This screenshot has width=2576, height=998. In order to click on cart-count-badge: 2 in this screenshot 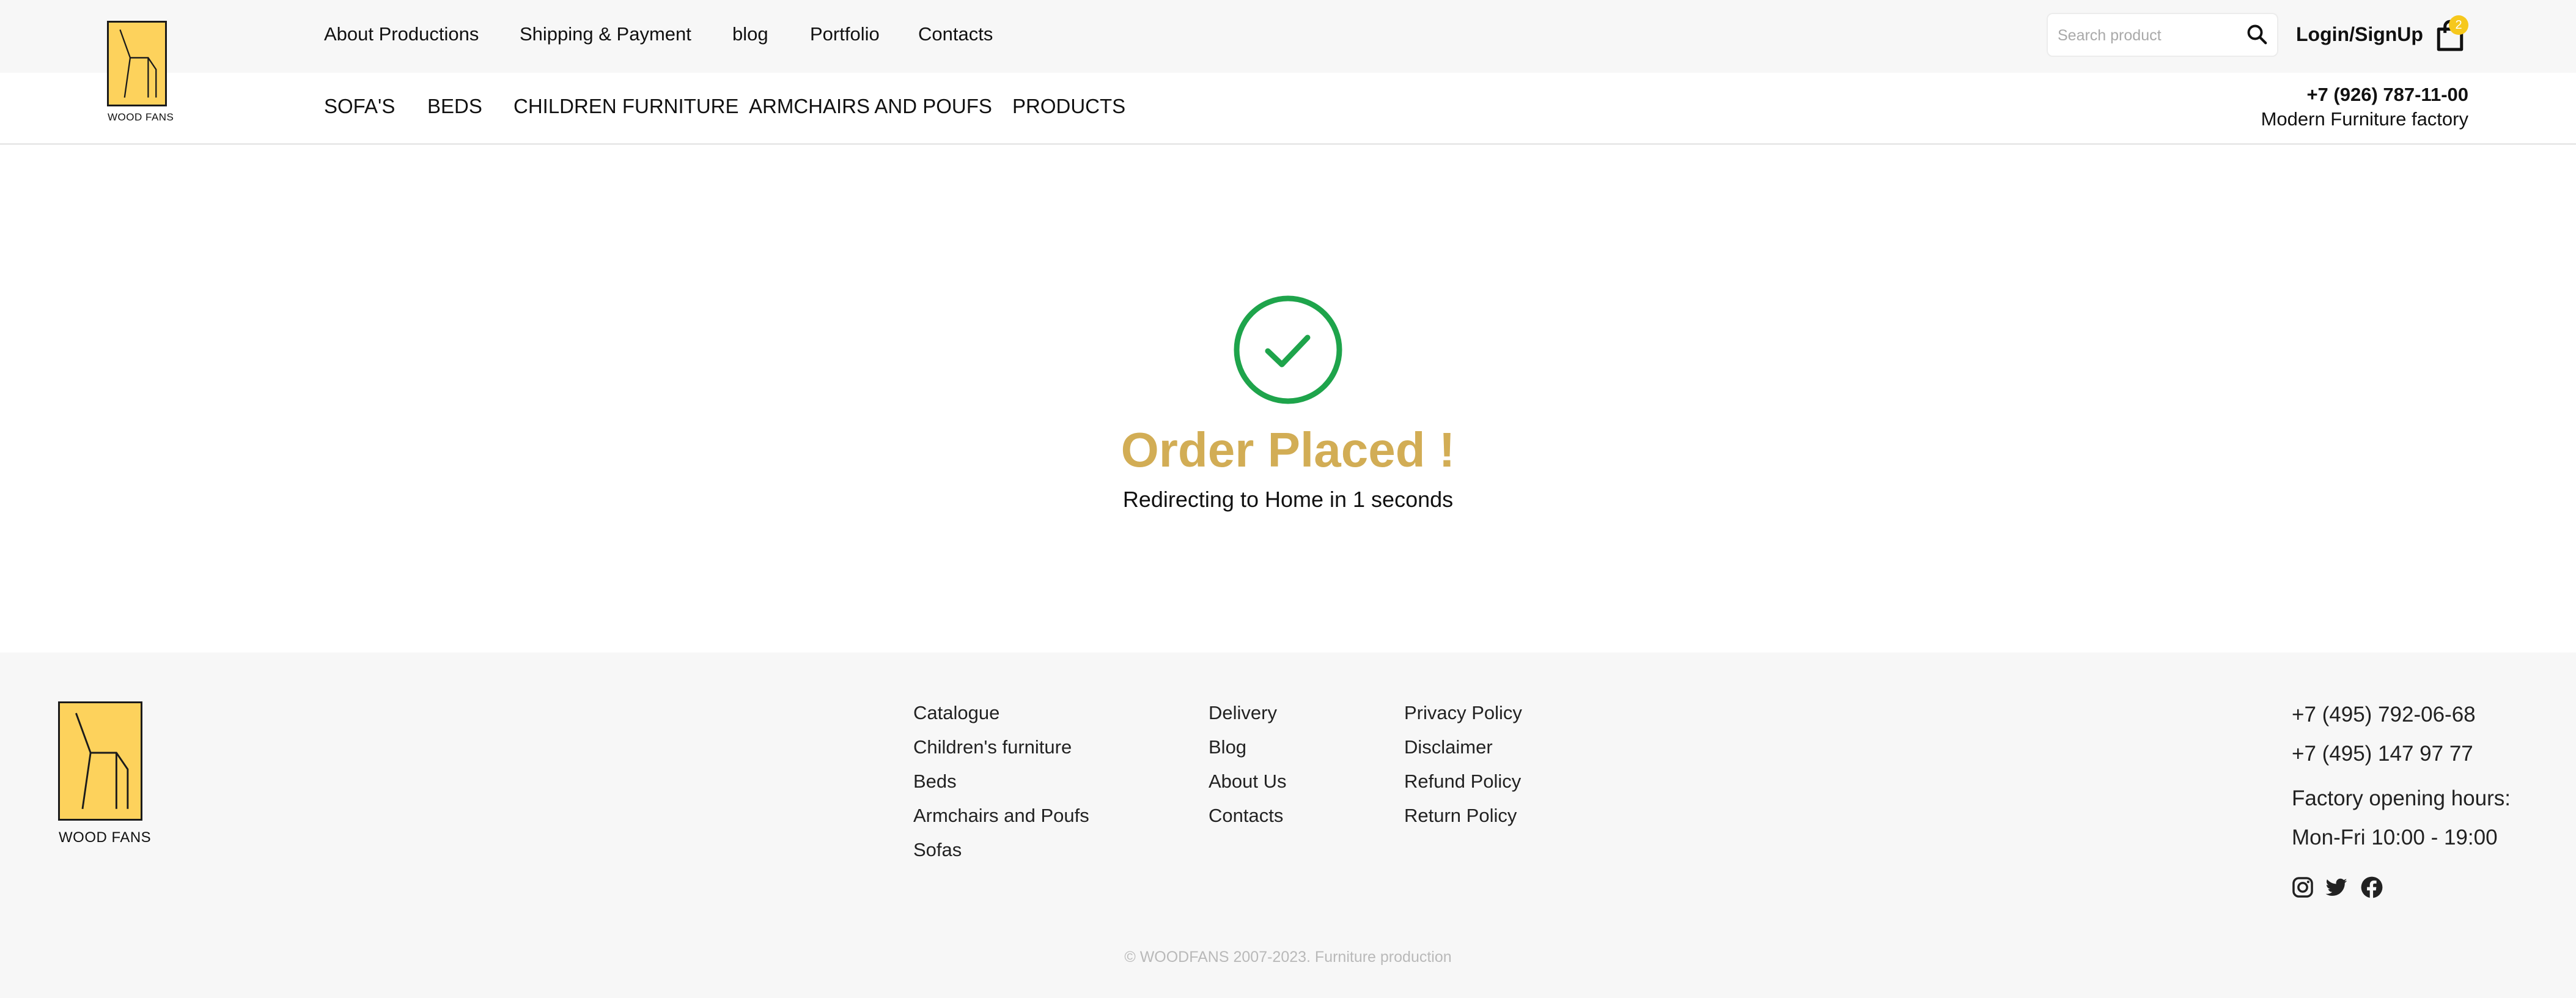, I will do `click(2458, 25)`.